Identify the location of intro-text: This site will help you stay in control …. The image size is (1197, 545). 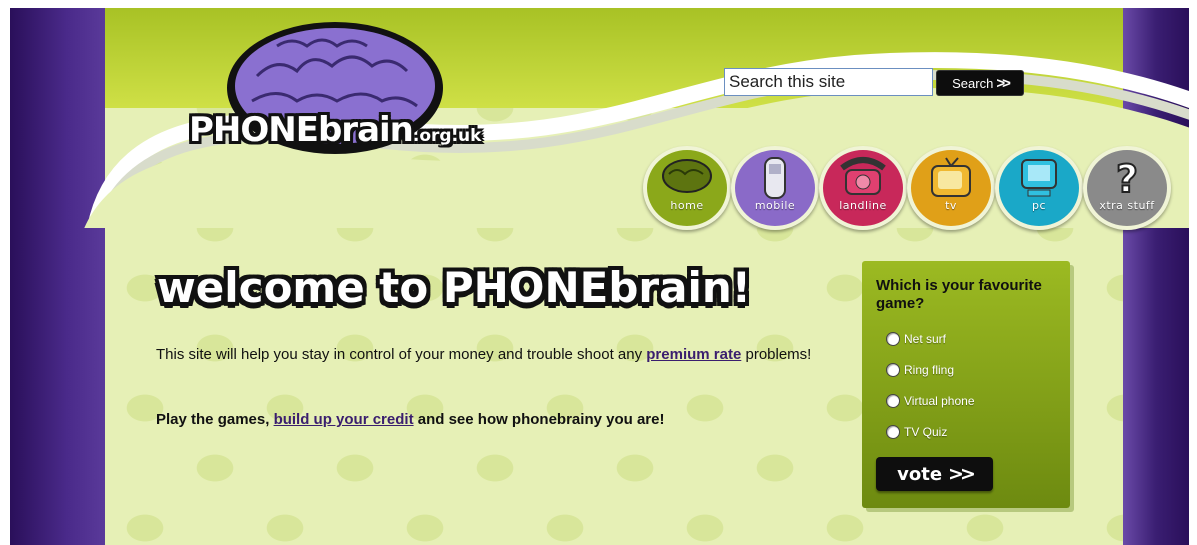
(506, 355).